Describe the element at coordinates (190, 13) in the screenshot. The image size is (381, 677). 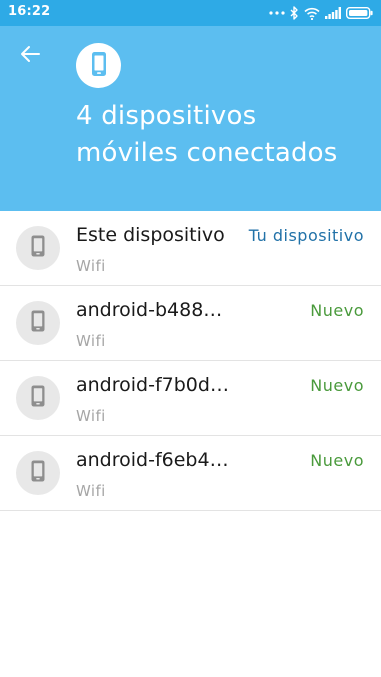
I see `status-bar: 16:22` at that location.